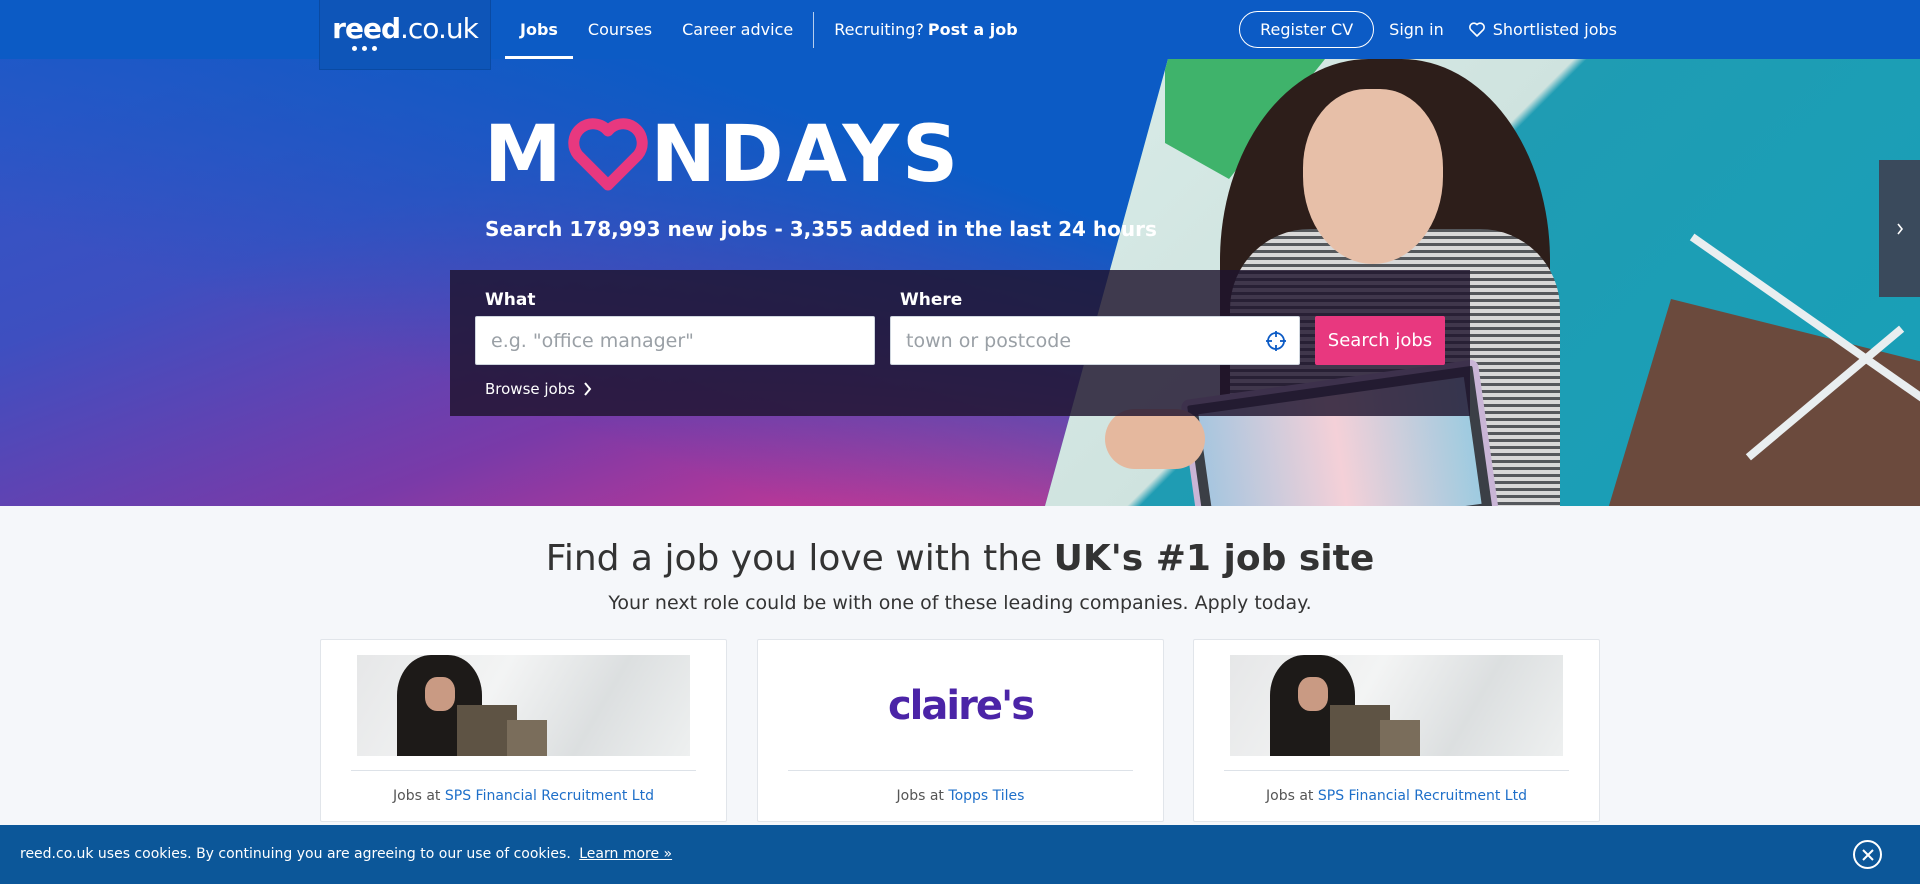 This screenshot has height=884, width=1920. I want to click on shortlisted-jobs-link: Shortlisted jobs, so click(1542, 29).